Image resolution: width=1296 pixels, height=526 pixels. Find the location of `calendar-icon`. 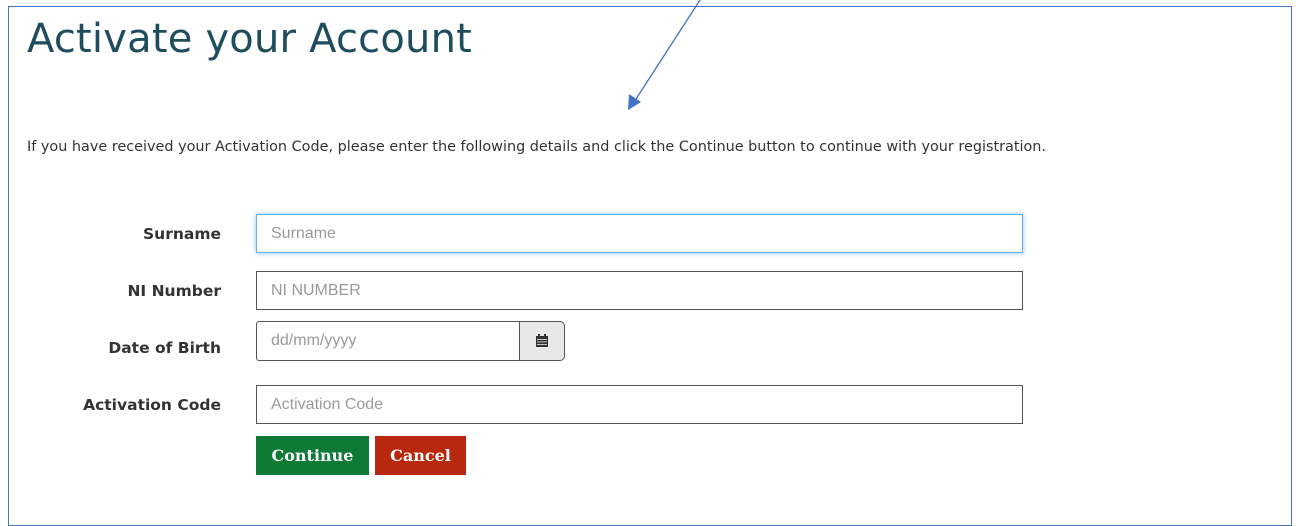

calendar-icon is located at coordinates (542, 340).